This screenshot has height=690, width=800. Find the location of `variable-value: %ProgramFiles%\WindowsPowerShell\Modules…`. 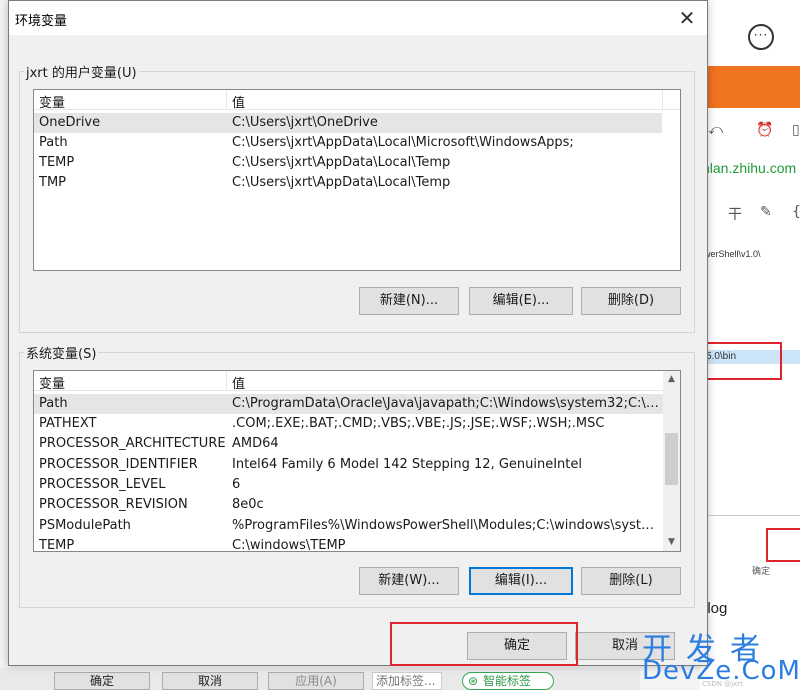

variable-value: %ProgramFiles%\WindowsPowerShell\Modules… is located at coordinates (446, 525).